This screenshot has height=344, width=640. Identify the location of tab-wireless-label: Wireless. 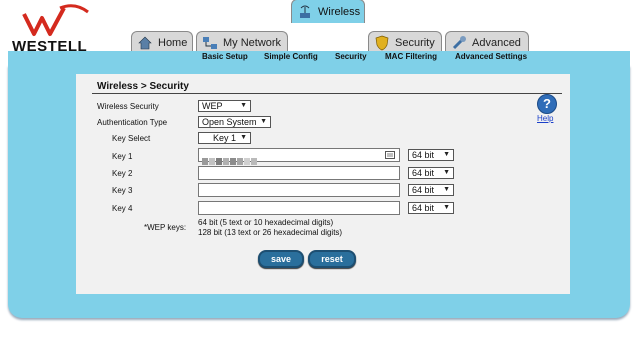
(339, 11).